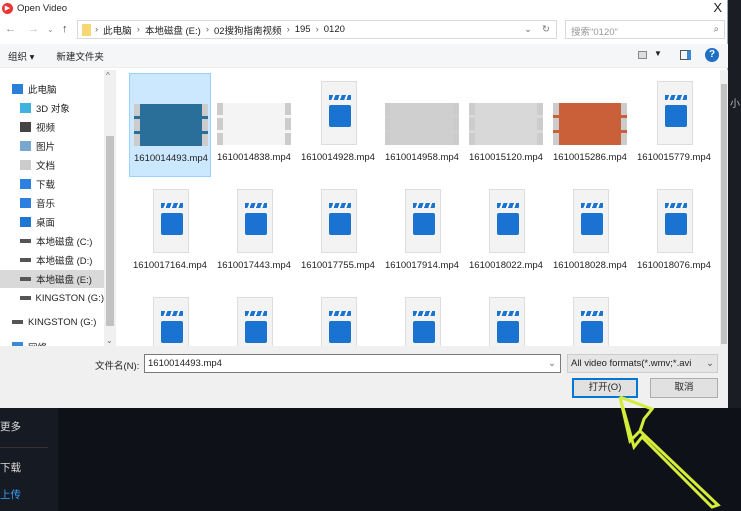 This screenshot has height=511, width=741. What do you see at coordinates (46, 128) in the screenshot?
I see `nav-item-label: 视频` at bounding box center [46, 128].